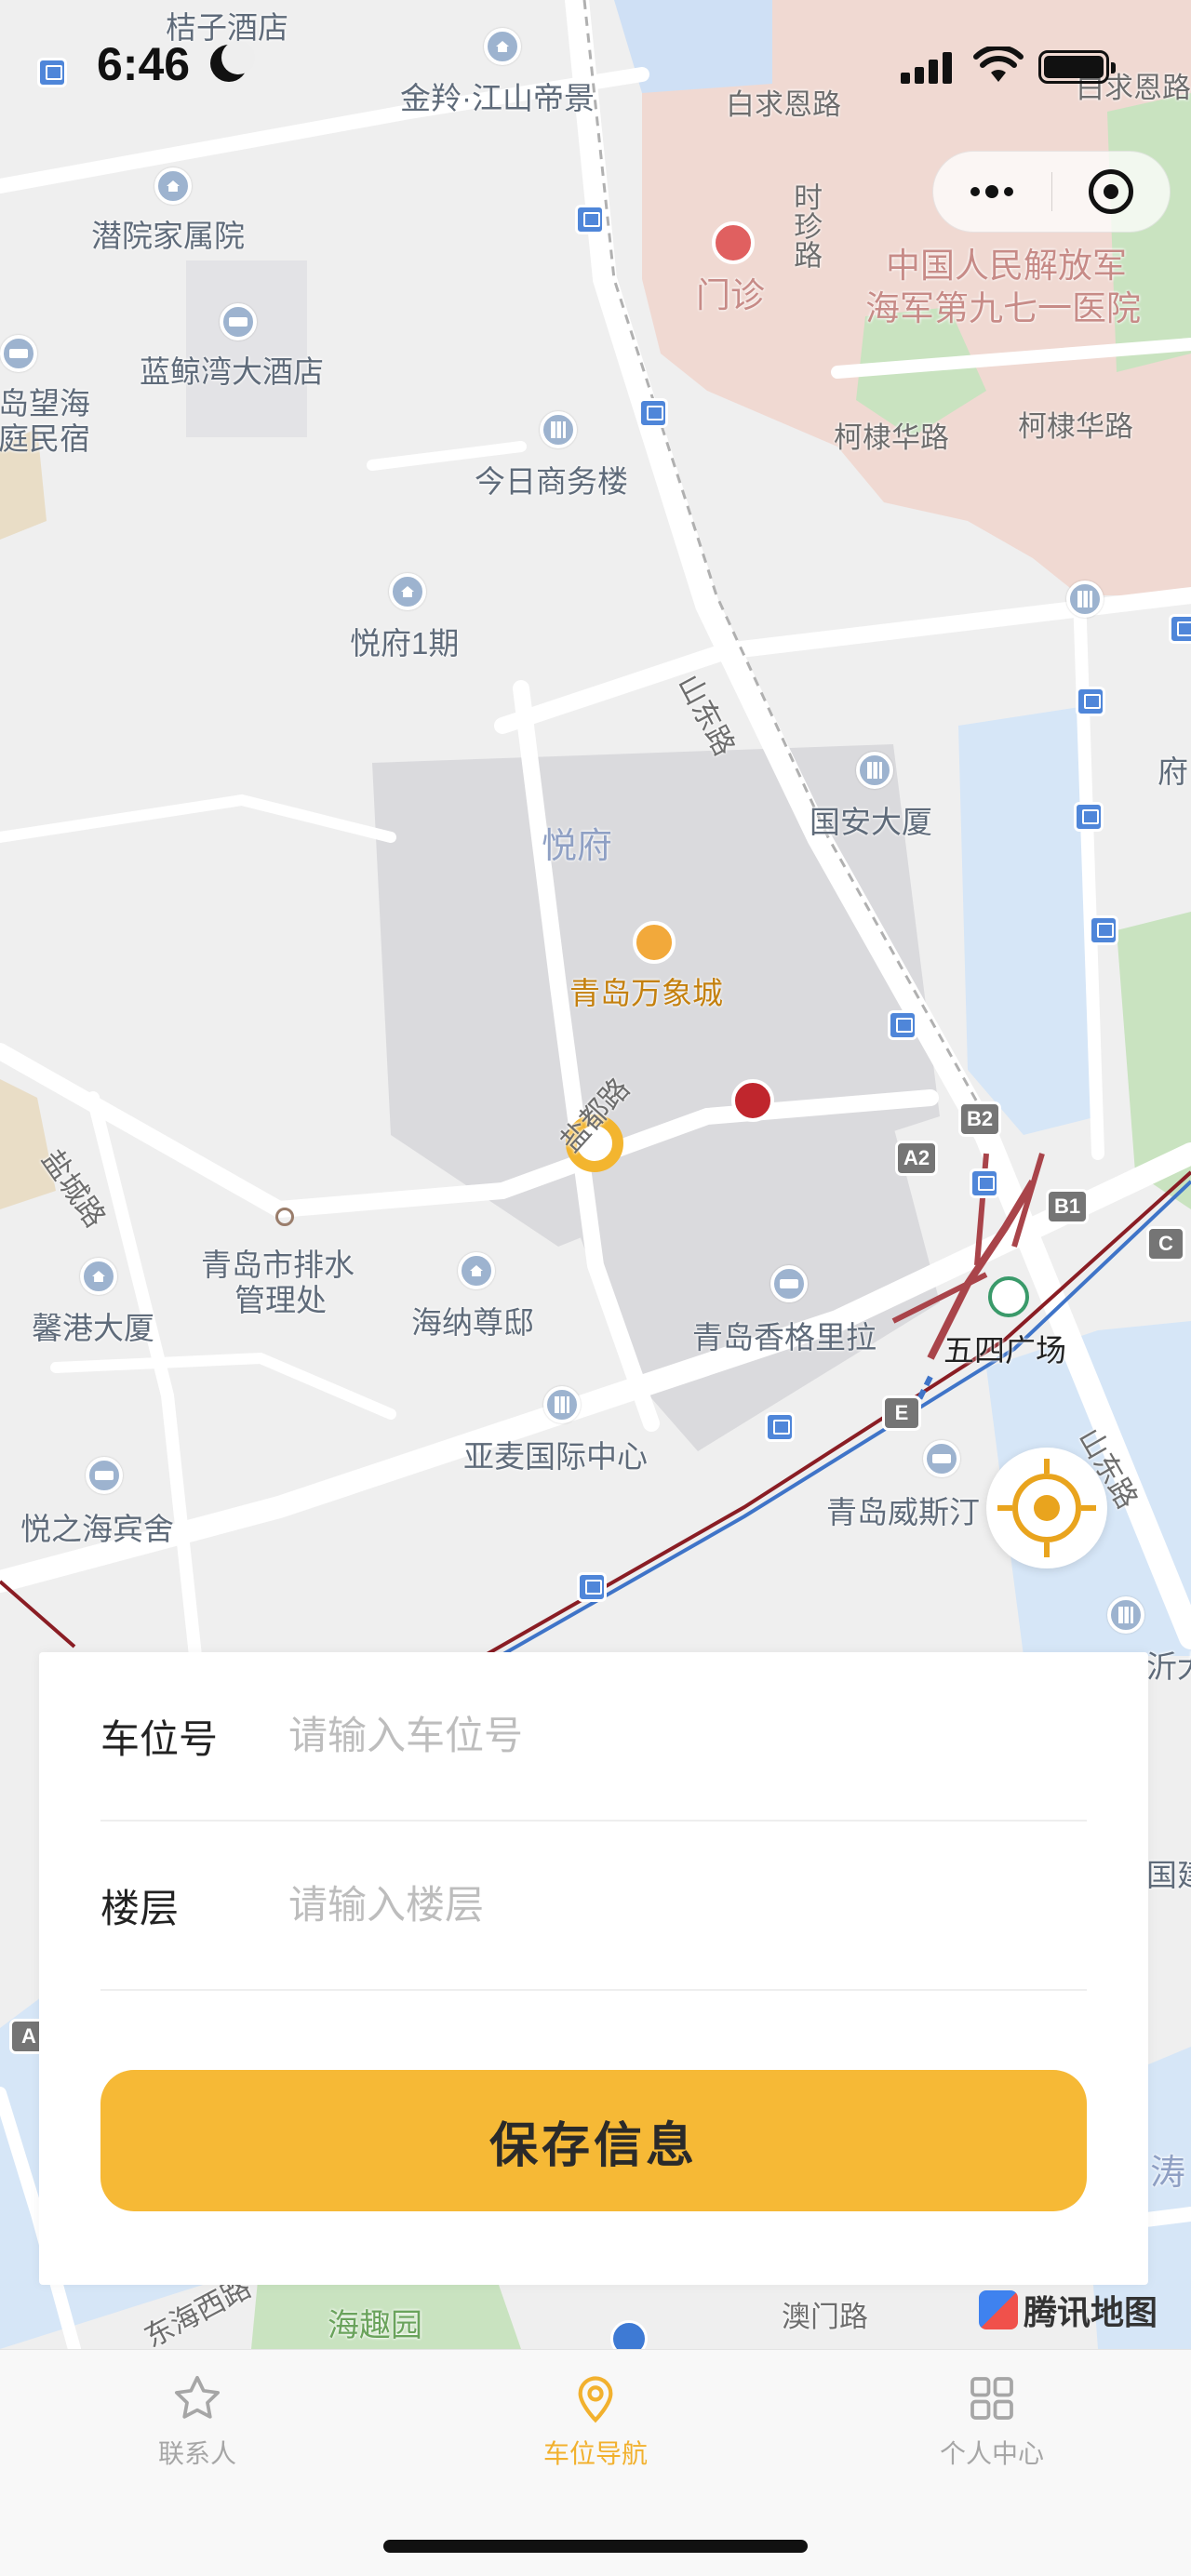 The height and width of the screenshot is (2576, 1191). I want to click on close-miniprogram-button, so click(1111, 192).